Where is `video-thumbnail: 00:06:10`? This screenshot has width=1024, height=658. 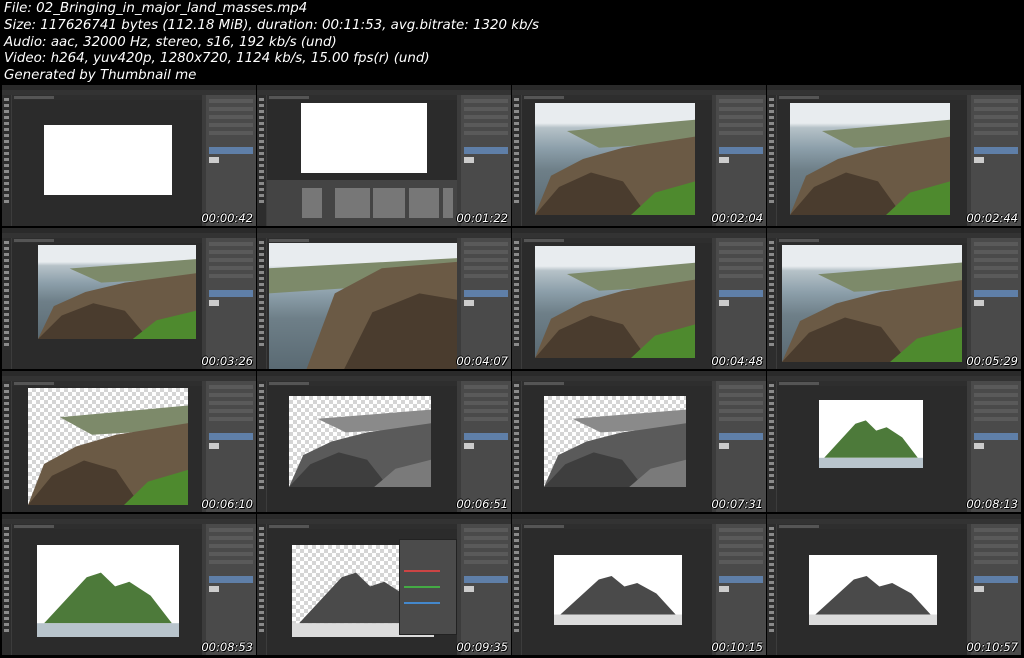
video-thumbnail: 00:06:10 is located at coordinates (129, 441).